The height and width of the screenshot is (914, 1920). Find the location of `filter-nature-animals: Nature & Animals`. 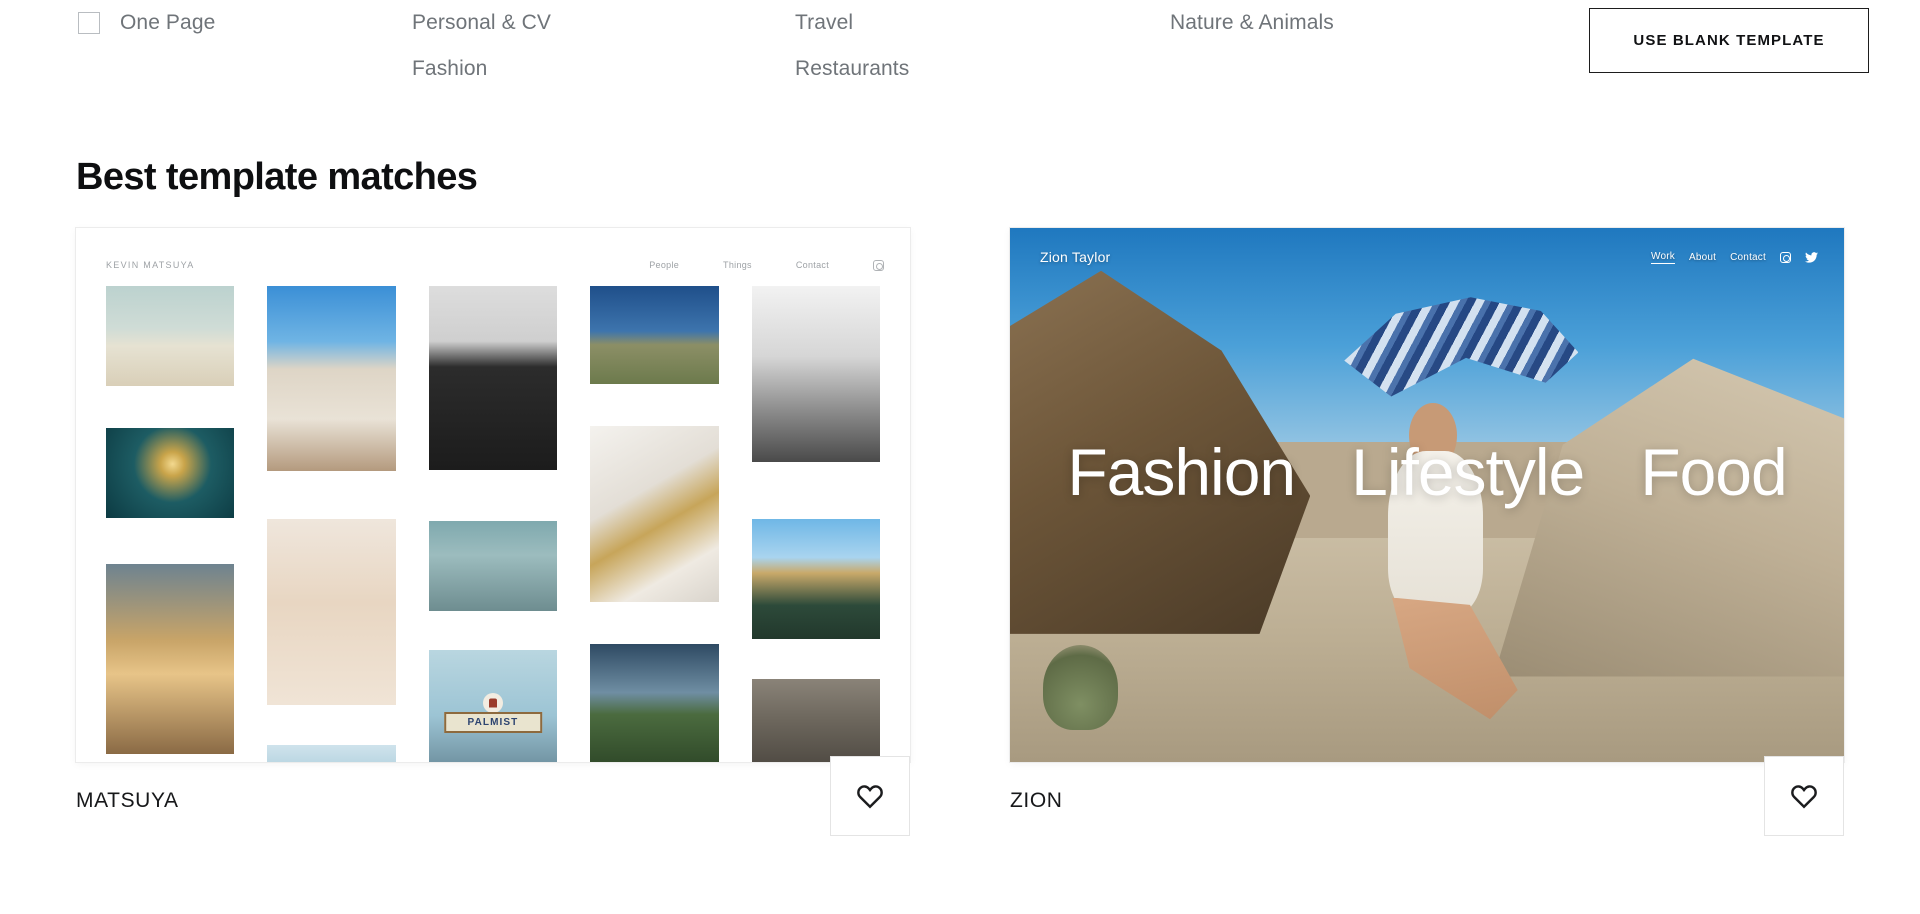

filter-nature-animals: Nature & Animals is located at coordinates (1252, 23).